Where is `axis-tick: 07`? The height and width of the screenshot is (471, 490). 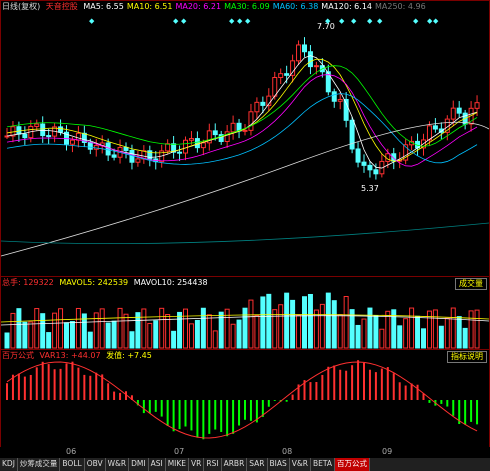
axis-tick: 07 is located at coordinates (179, 451).